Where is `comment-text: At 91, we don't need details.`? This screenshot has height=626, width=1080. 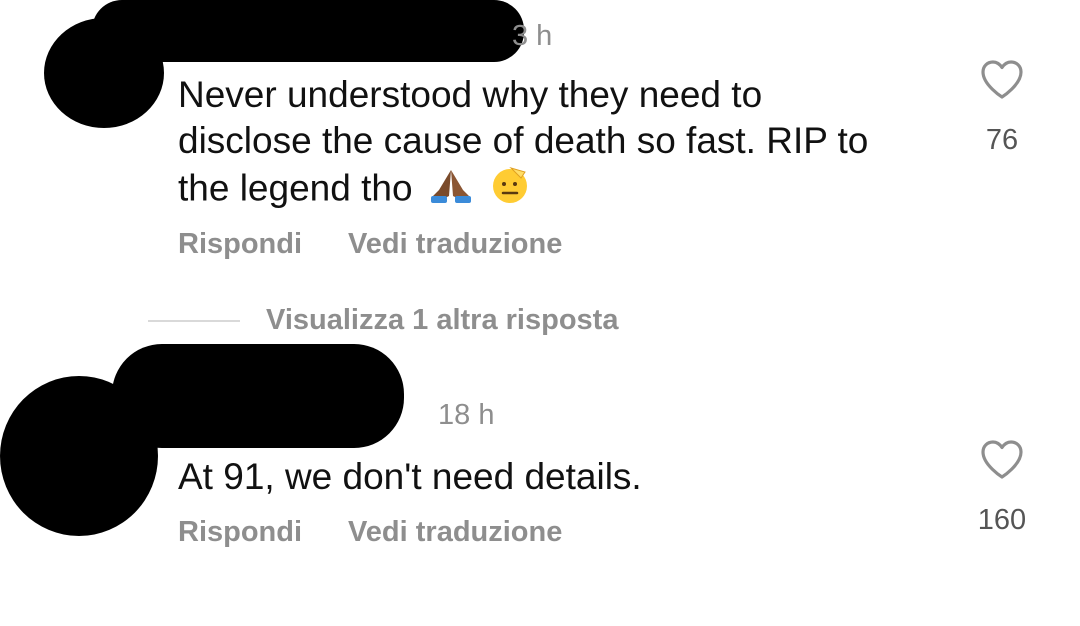 comment-text: At 91, we don't need details. is located at coordinates (410, 477).